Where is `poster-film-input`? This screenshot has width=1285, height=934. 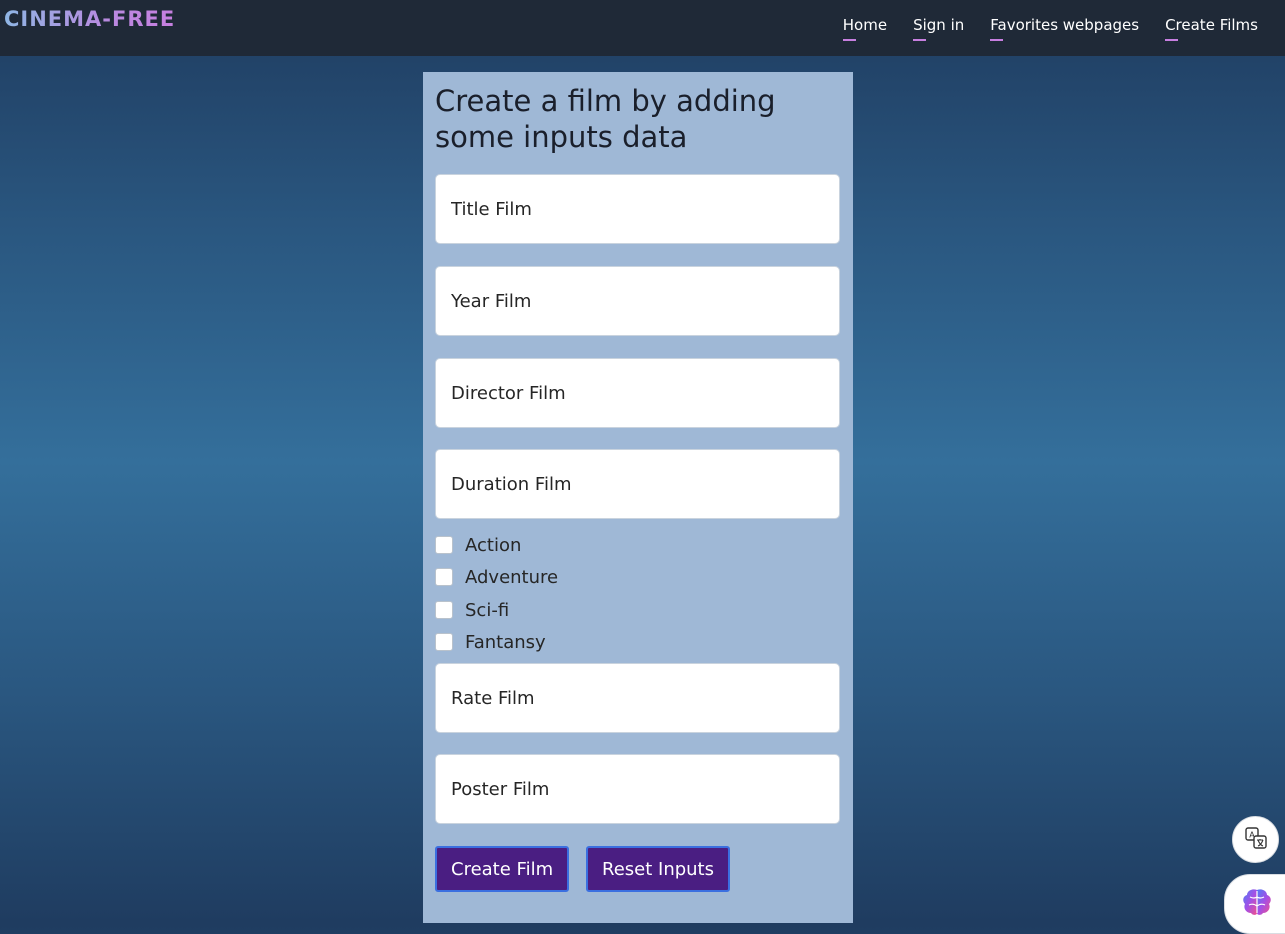
poster-film-input is located at coordinates (637, 789).